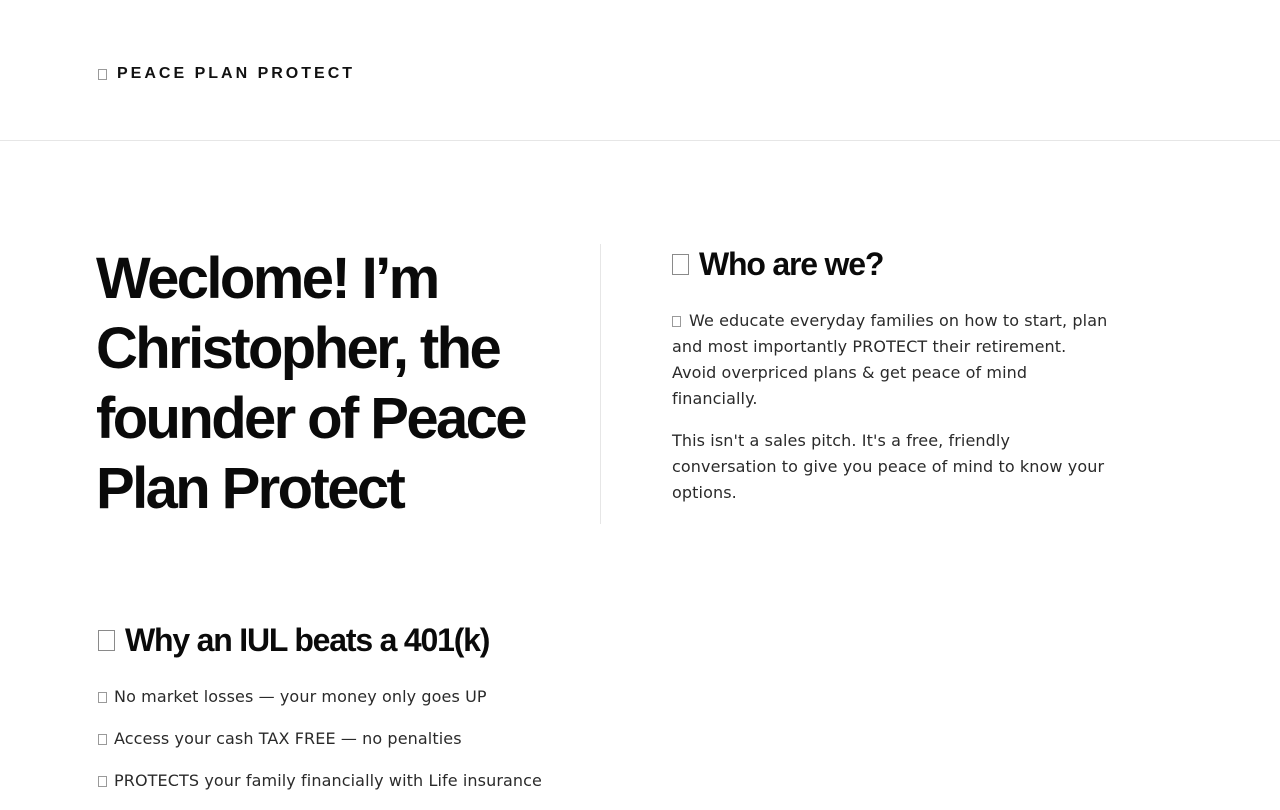 Image resolution: width=1280 pixels, height=810 pixels. What do you see at coordinates (892, 264) in the screenshot?
I see `who-heading-row: Who are we?` at bounding box center [892, 264].